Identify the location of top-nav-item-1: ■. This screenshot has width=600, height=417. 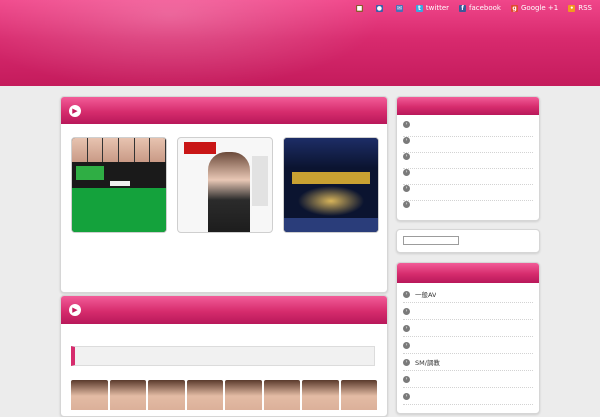
(360, 8).